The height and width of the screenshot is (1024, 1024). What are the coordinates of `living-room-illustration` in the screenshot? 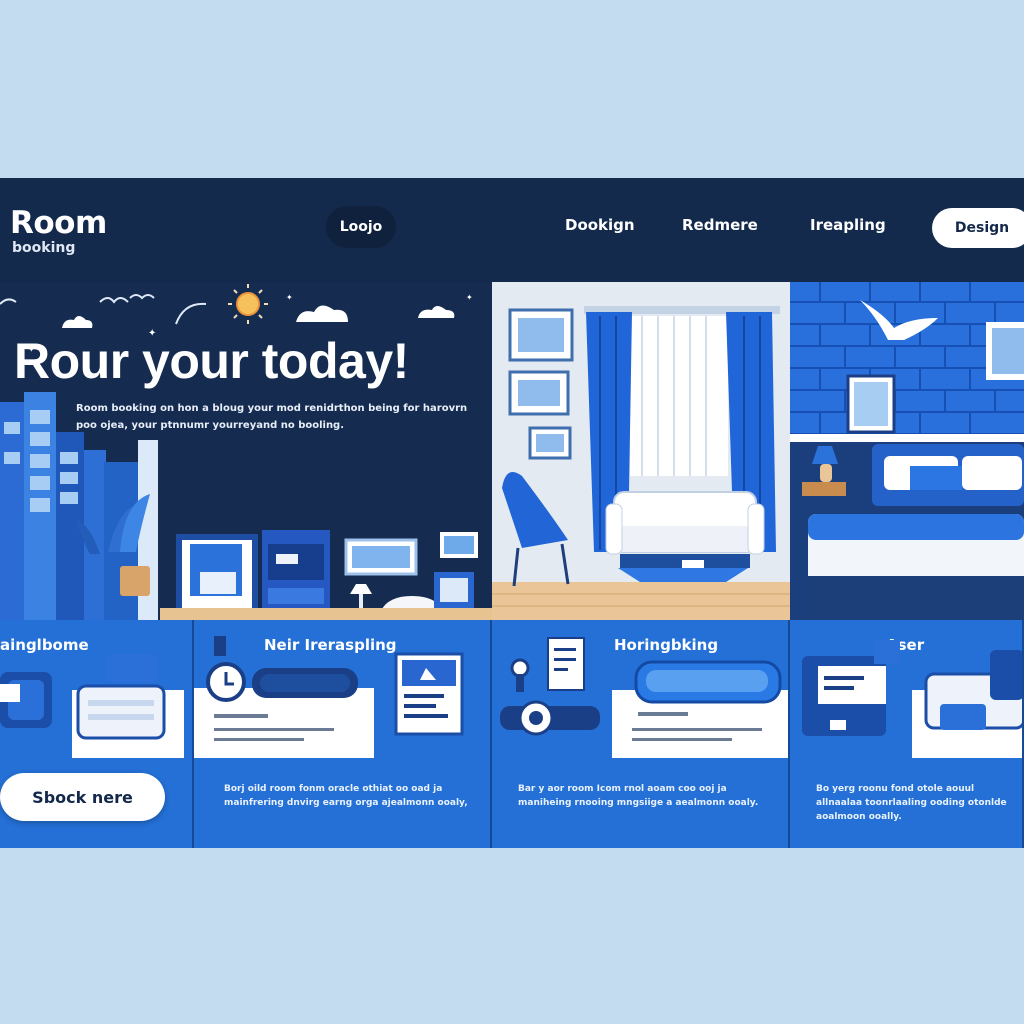 It's located at (641, 451).